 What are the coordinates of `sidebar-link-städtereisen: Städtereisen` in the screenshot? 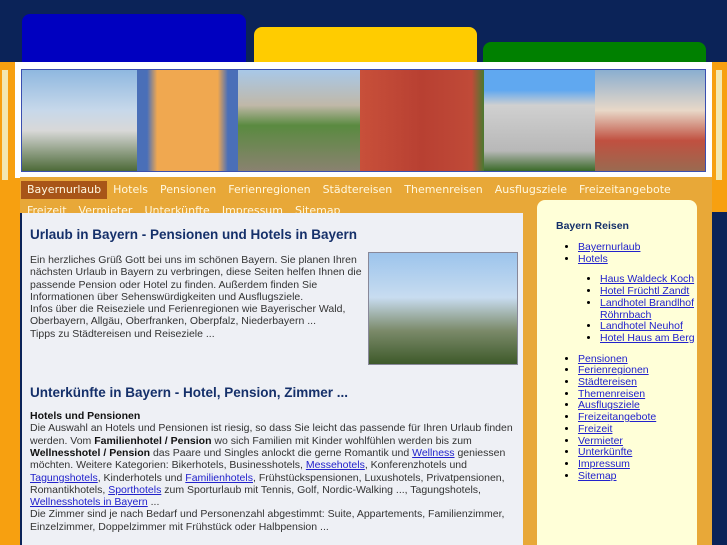 It's located at (607, 382).